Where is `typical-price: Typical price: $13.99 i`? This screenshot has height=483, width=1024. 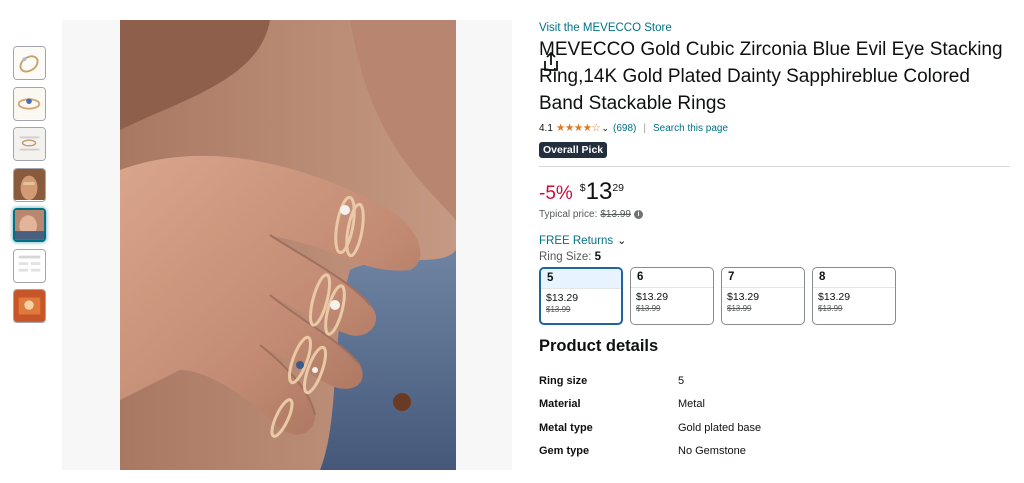 typical-price: Typical price: $13.99 i is located at coordinates (775, 214).